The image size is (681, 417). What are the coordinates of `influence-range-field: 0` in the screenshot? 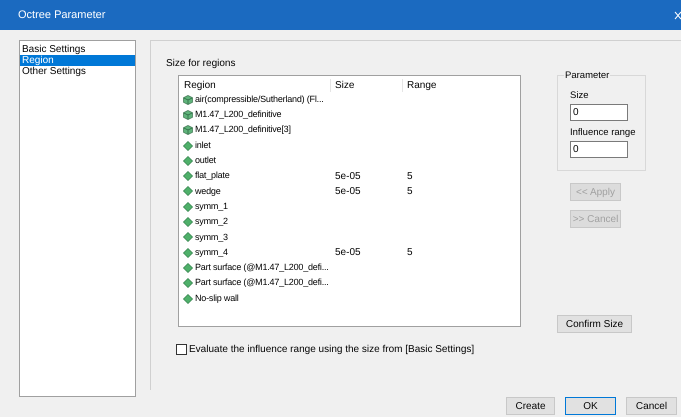 It's located at (599, 149).